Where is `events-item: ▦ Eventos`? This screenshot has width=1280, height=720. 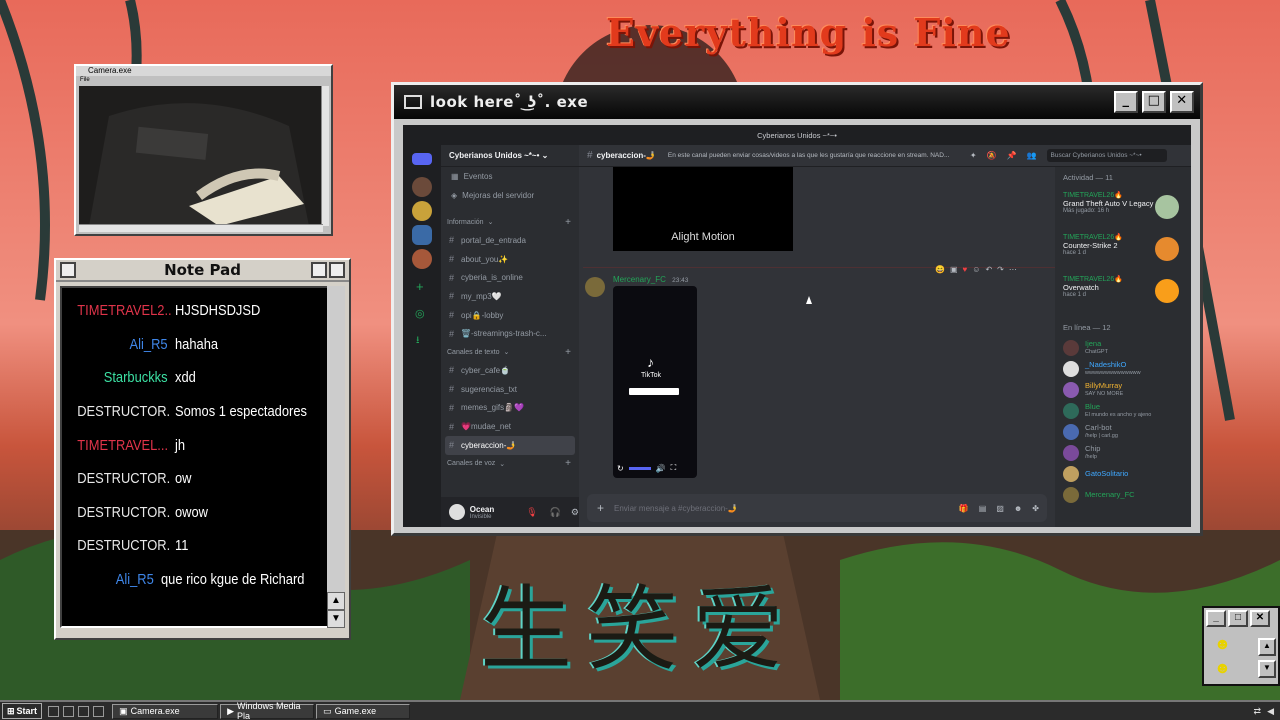
events-item: ▦ Eventos is located at coordinates (510, 176).